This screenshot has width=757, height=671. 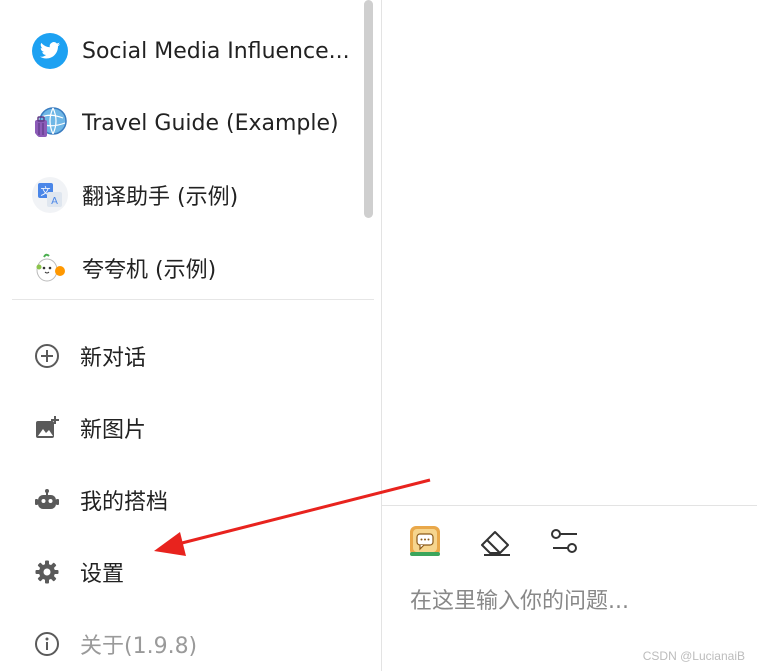 What do you see at coordinates (193, 299) in the screenshot?
I see `sidebar-divider` at bounding box center [193, 299].